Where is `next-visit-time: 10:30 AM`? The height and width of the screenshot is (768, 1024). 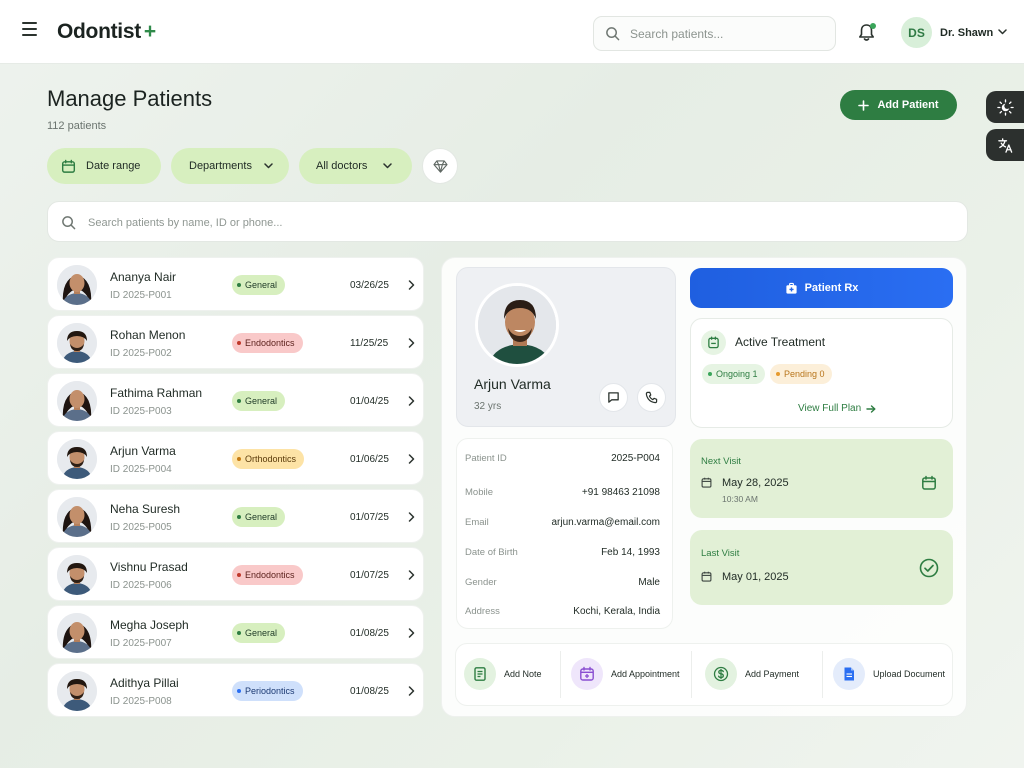 next-visit-time: 10:30 AM is located at coordinates (740, 499).